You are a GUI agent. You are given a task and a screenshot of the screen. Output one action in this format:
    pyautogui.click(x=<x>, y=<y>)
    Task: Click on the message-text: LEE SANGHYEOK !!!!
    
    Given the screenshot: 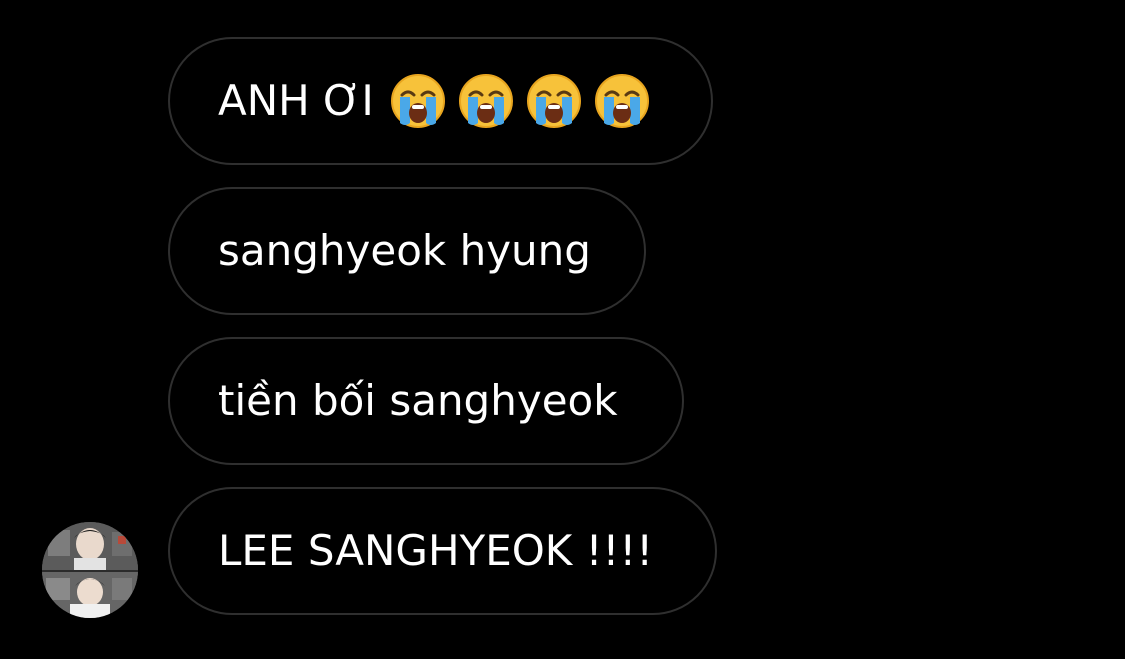 What is the action you would take?
    pyautogui.click(x=436, y=550)
    